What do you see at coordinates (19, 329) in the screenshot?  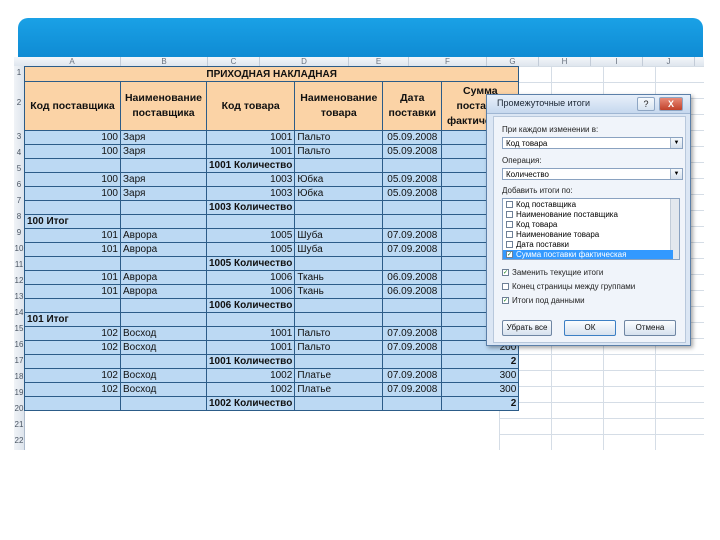 I see `row-number: 15` at bounding box center [19, 329].